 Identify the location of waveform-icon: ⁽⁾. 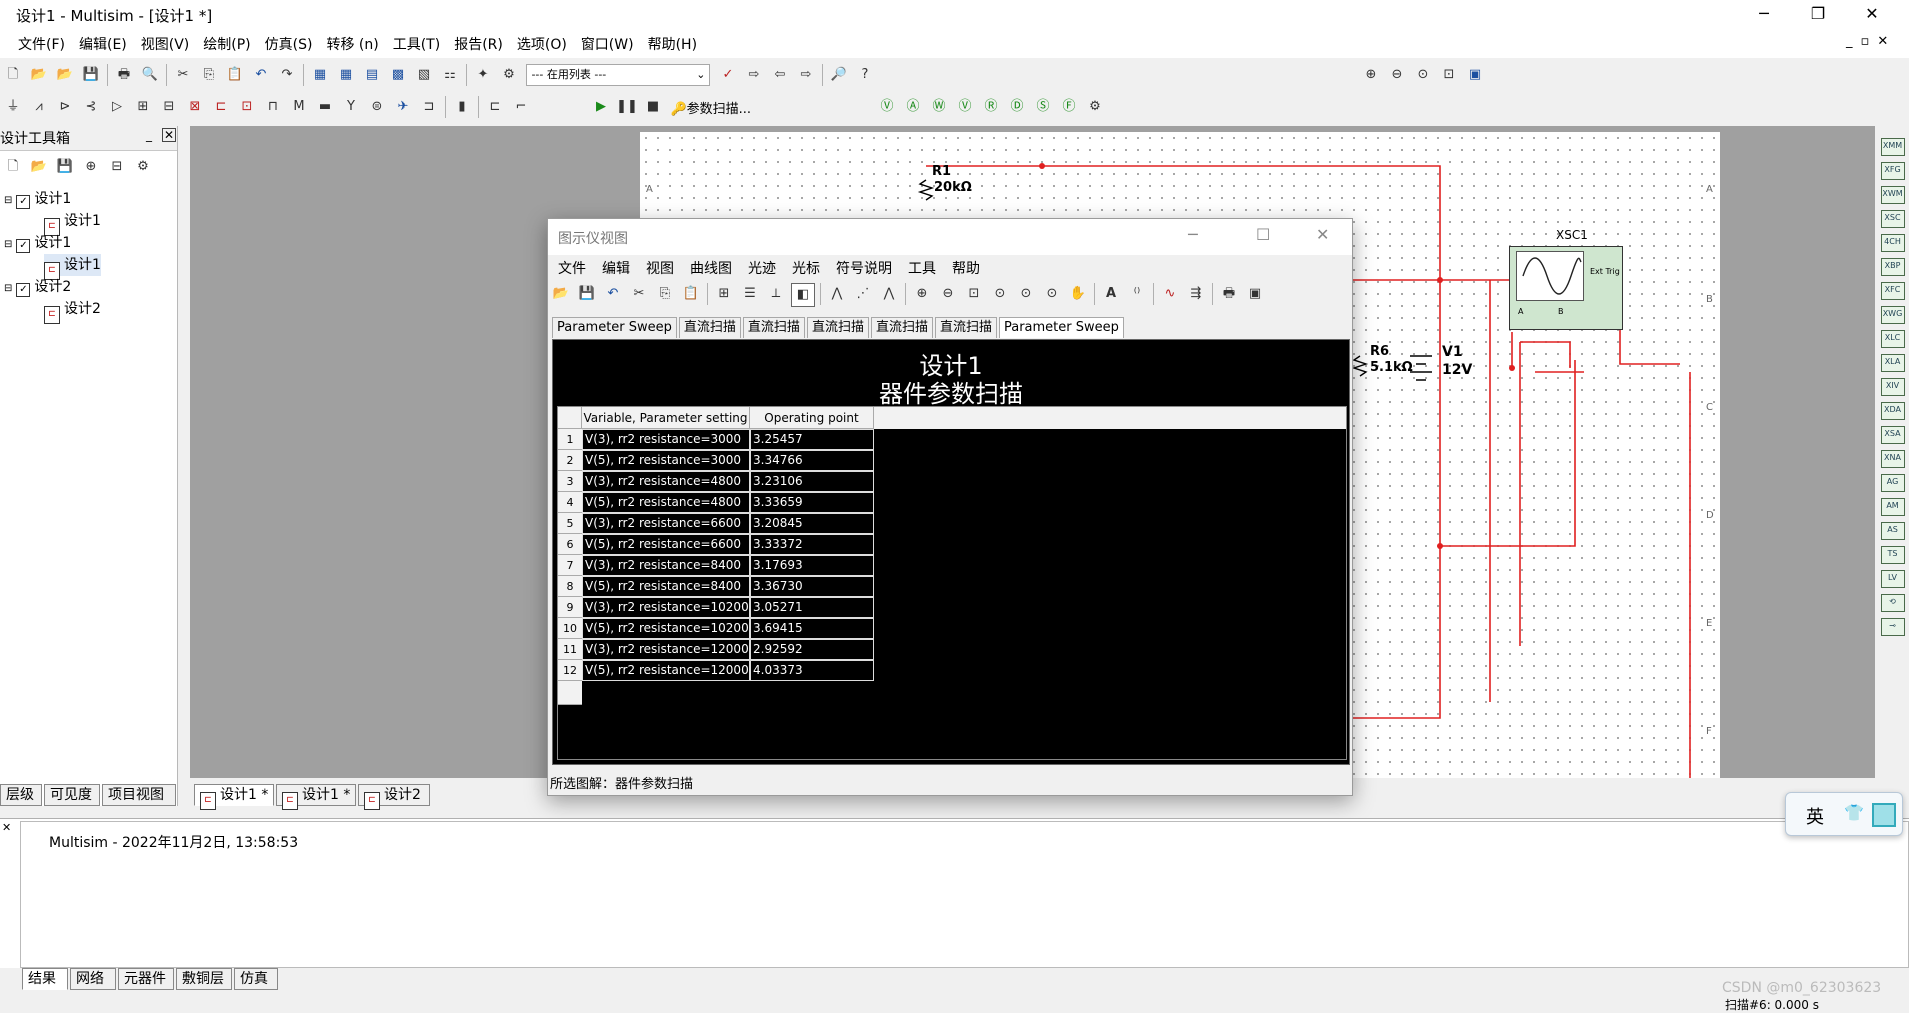
(1137, 294).